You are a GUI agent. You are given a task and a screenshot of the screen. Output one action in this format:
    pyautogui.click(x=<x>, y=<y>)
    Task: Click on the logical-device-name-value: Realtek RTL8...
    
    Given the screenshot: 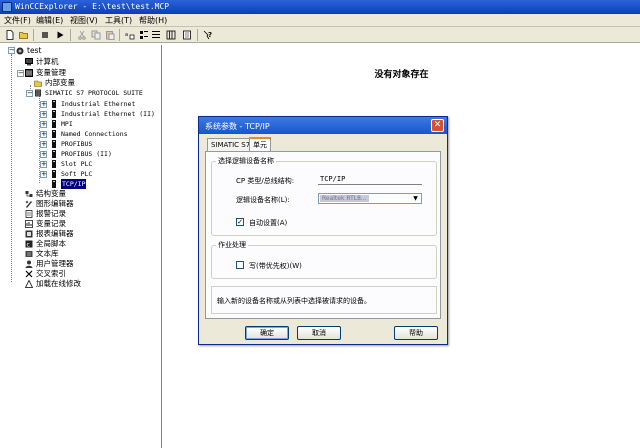 What is the action you would take?
    pyautogui.click(x=344, y=198)
    